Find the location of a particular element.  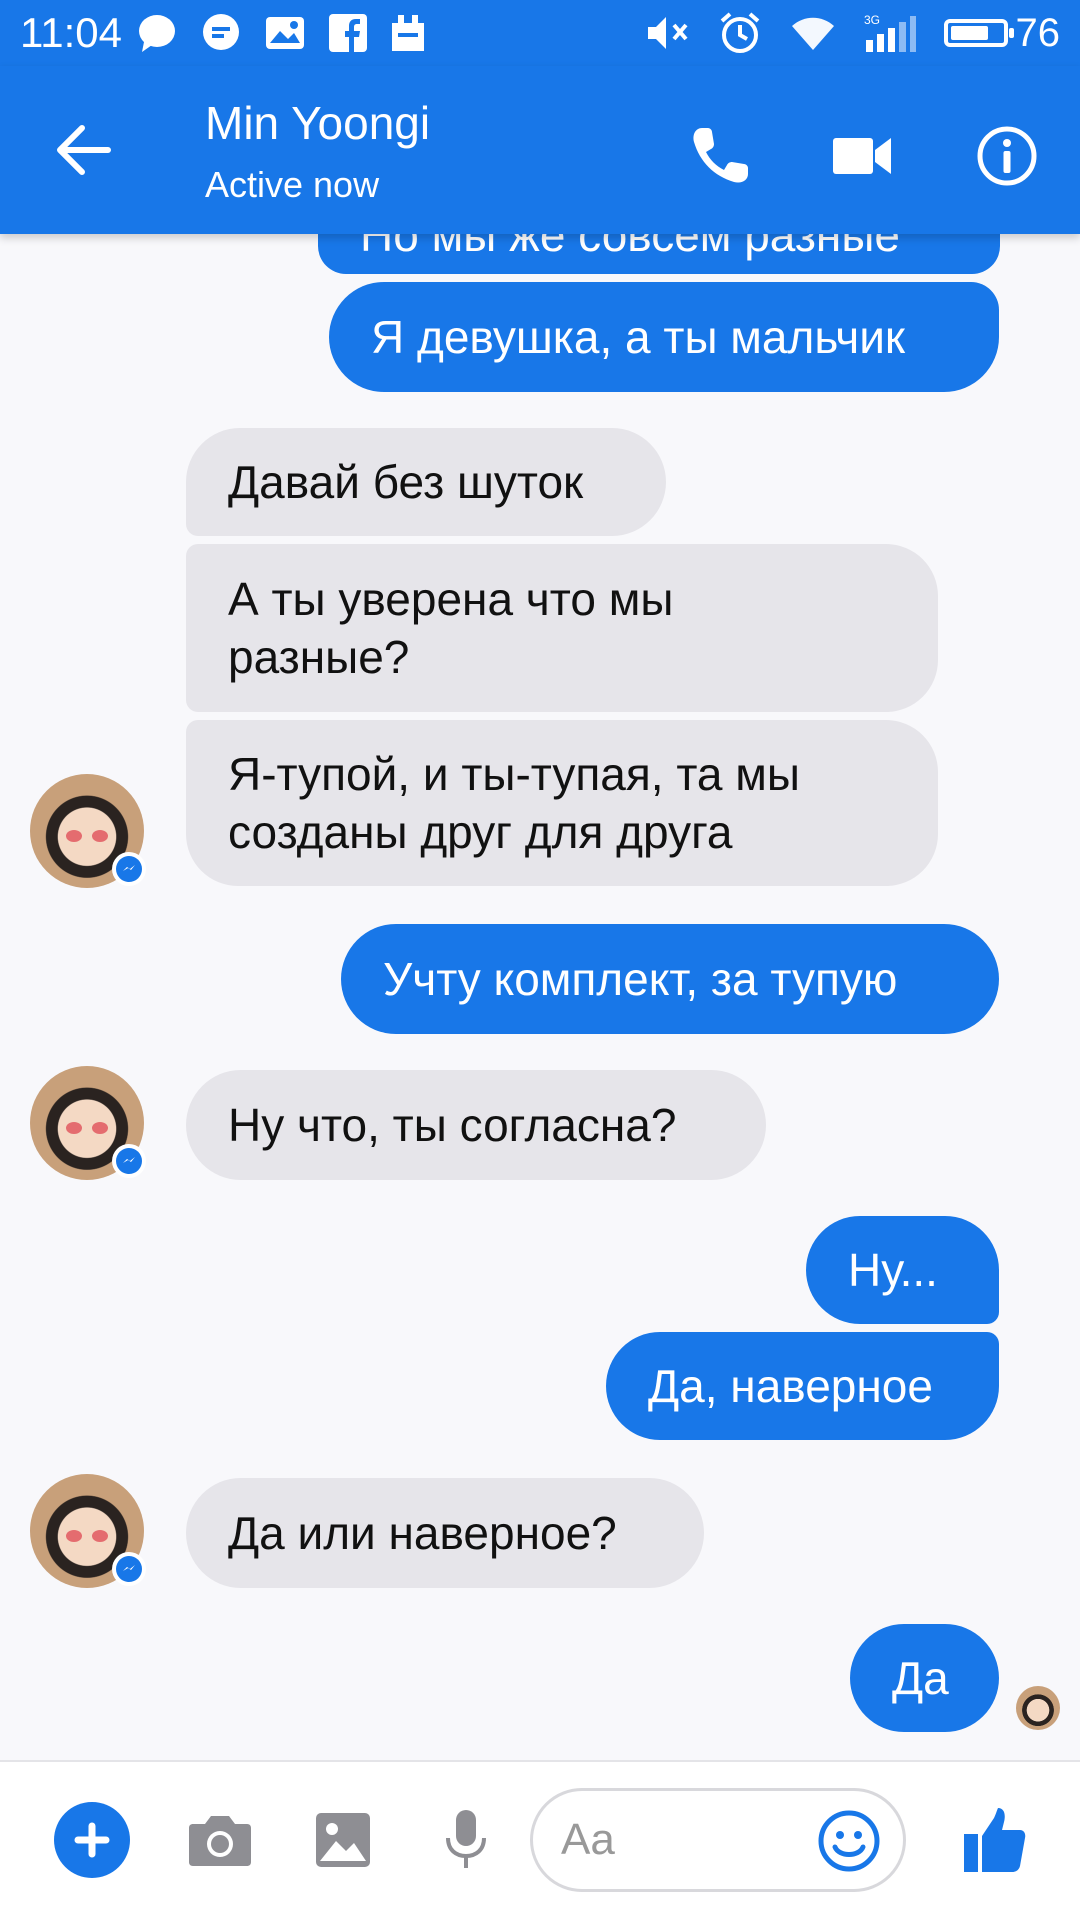

like-button is located at coordinates (995, 1840).